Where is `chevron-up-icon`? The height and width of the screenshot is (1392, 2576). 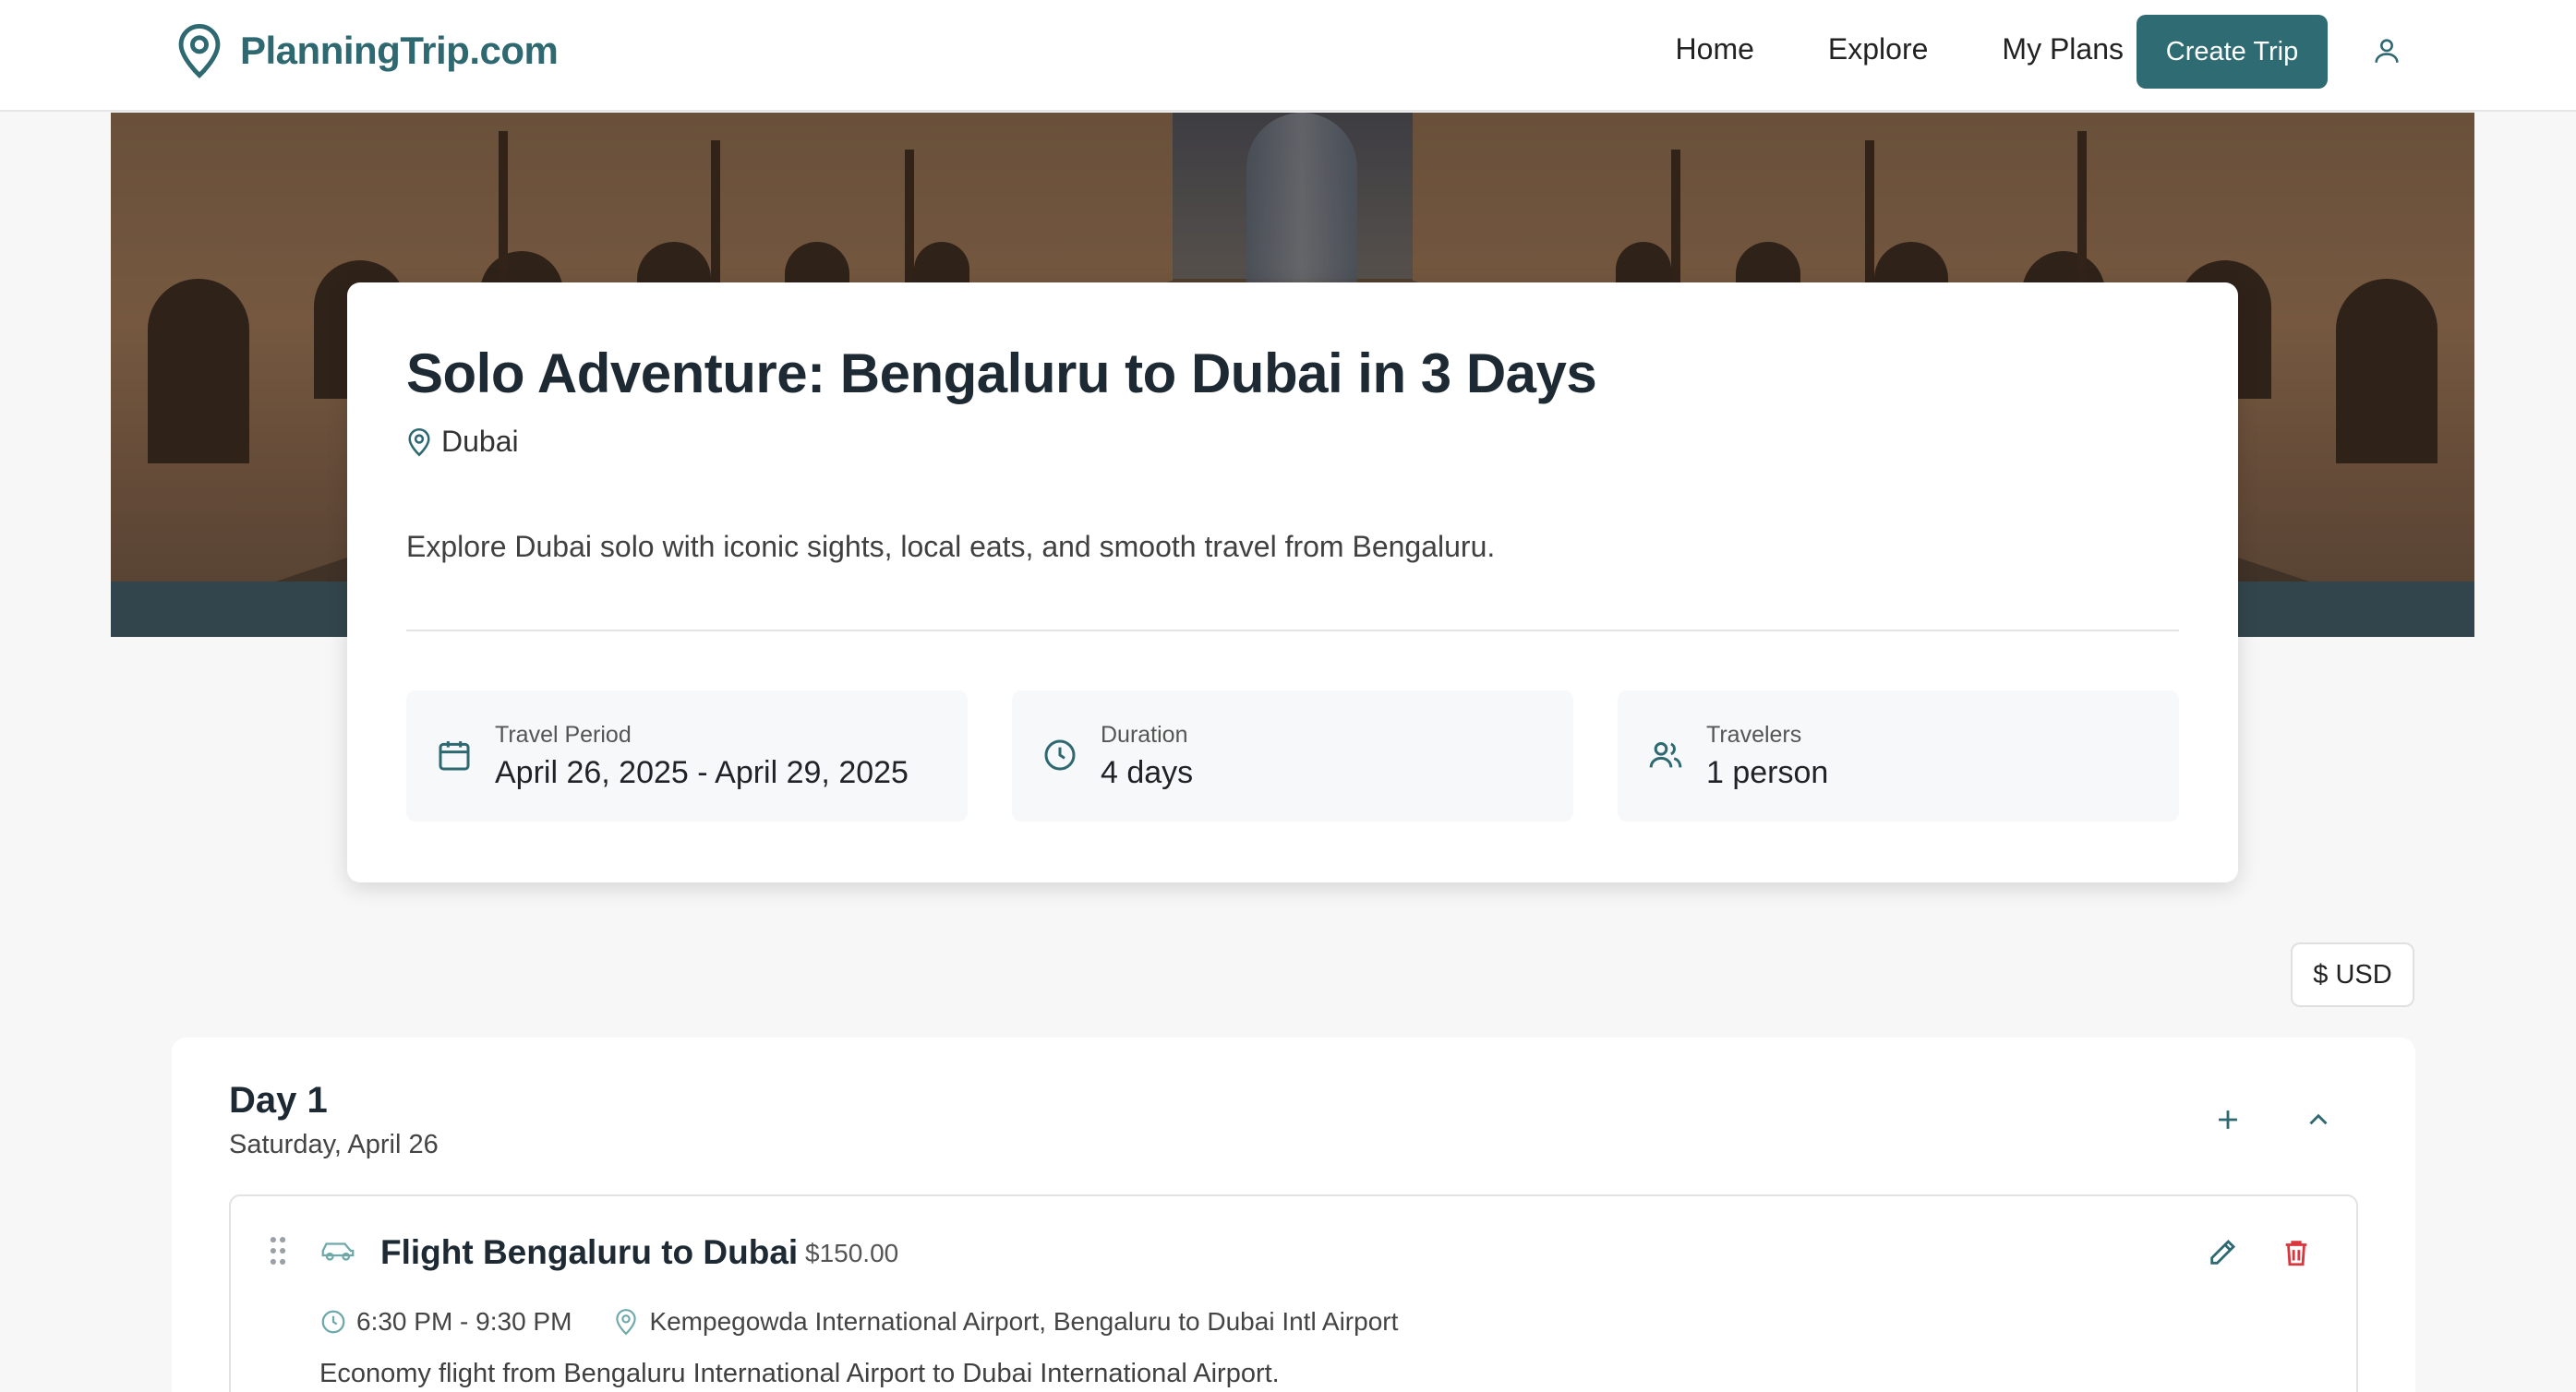
chevron-up-icon is located at coordinates (2318, 1119).